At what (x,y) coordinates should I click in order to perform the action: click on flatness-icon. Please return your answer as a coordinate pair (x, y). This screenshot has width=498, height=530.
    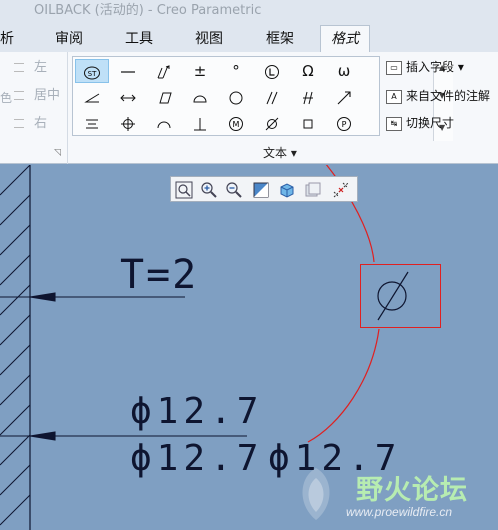
    Looking at the image, I should click on (128, 71).